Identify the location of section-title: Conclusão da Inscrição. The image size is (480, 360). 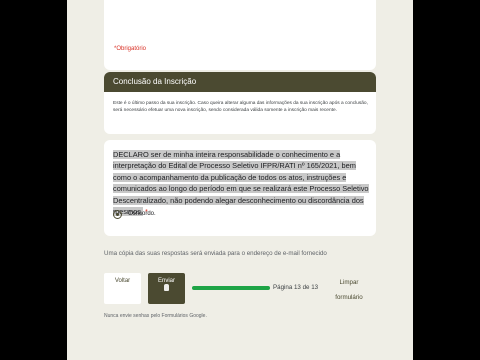
(155, 81).